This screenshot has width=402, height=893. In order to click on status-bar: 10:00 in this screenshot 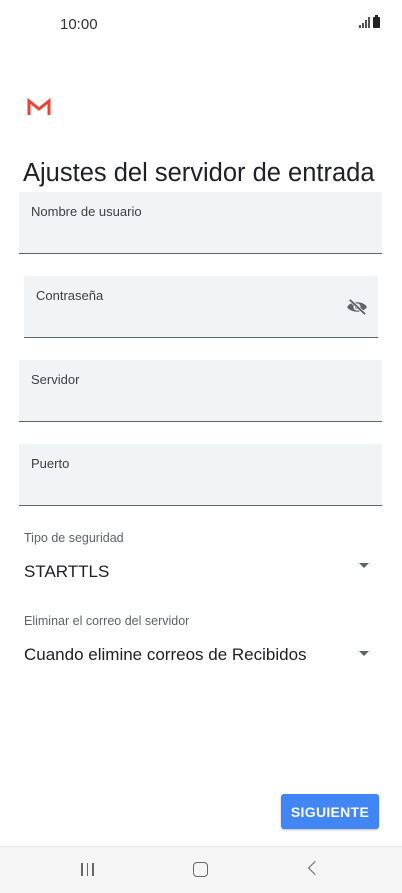, I will do `click(201, 25)`.